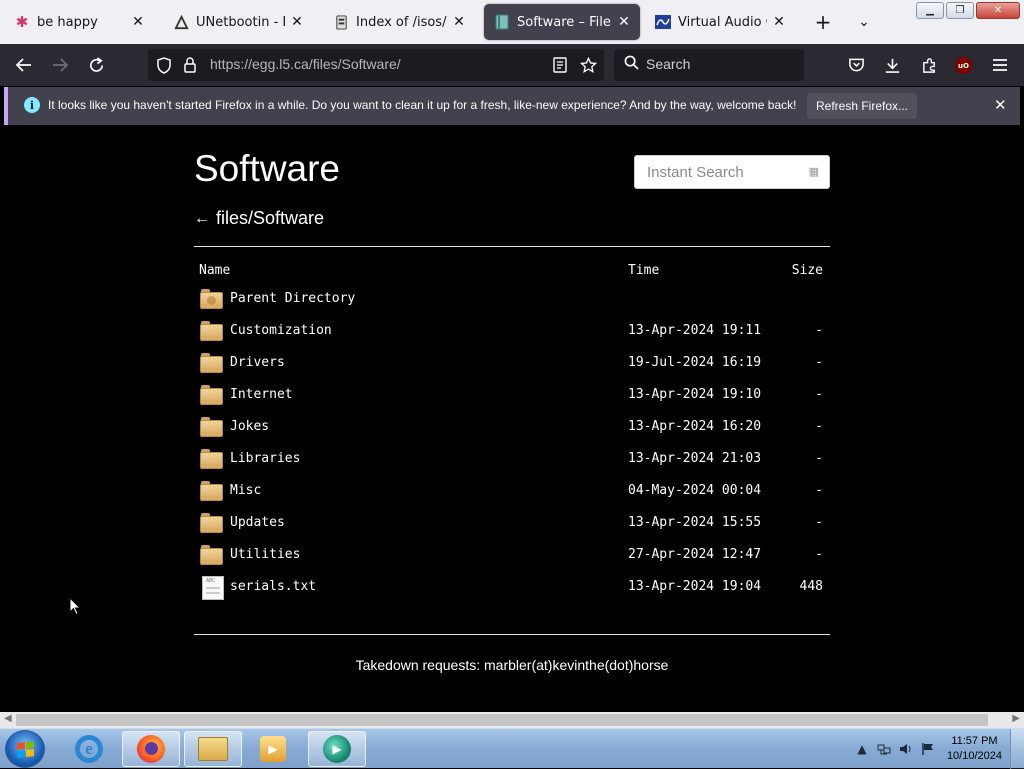  What do you see at coordinates (722, 172) in the screenshot?
I see `instant-search-input` at bounding box center [722, 172].